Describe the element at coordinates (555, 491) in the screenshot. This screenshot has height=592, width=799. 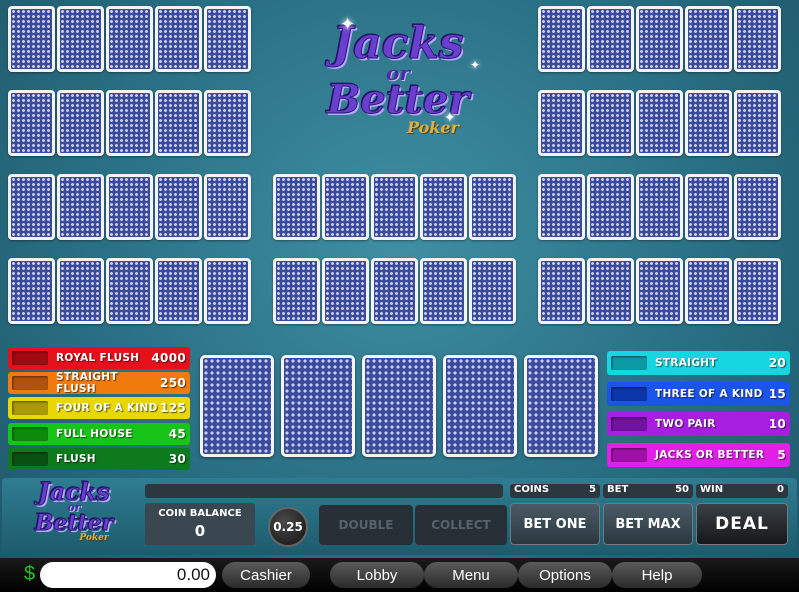
I see `coins-box: COINS 5` at that location.